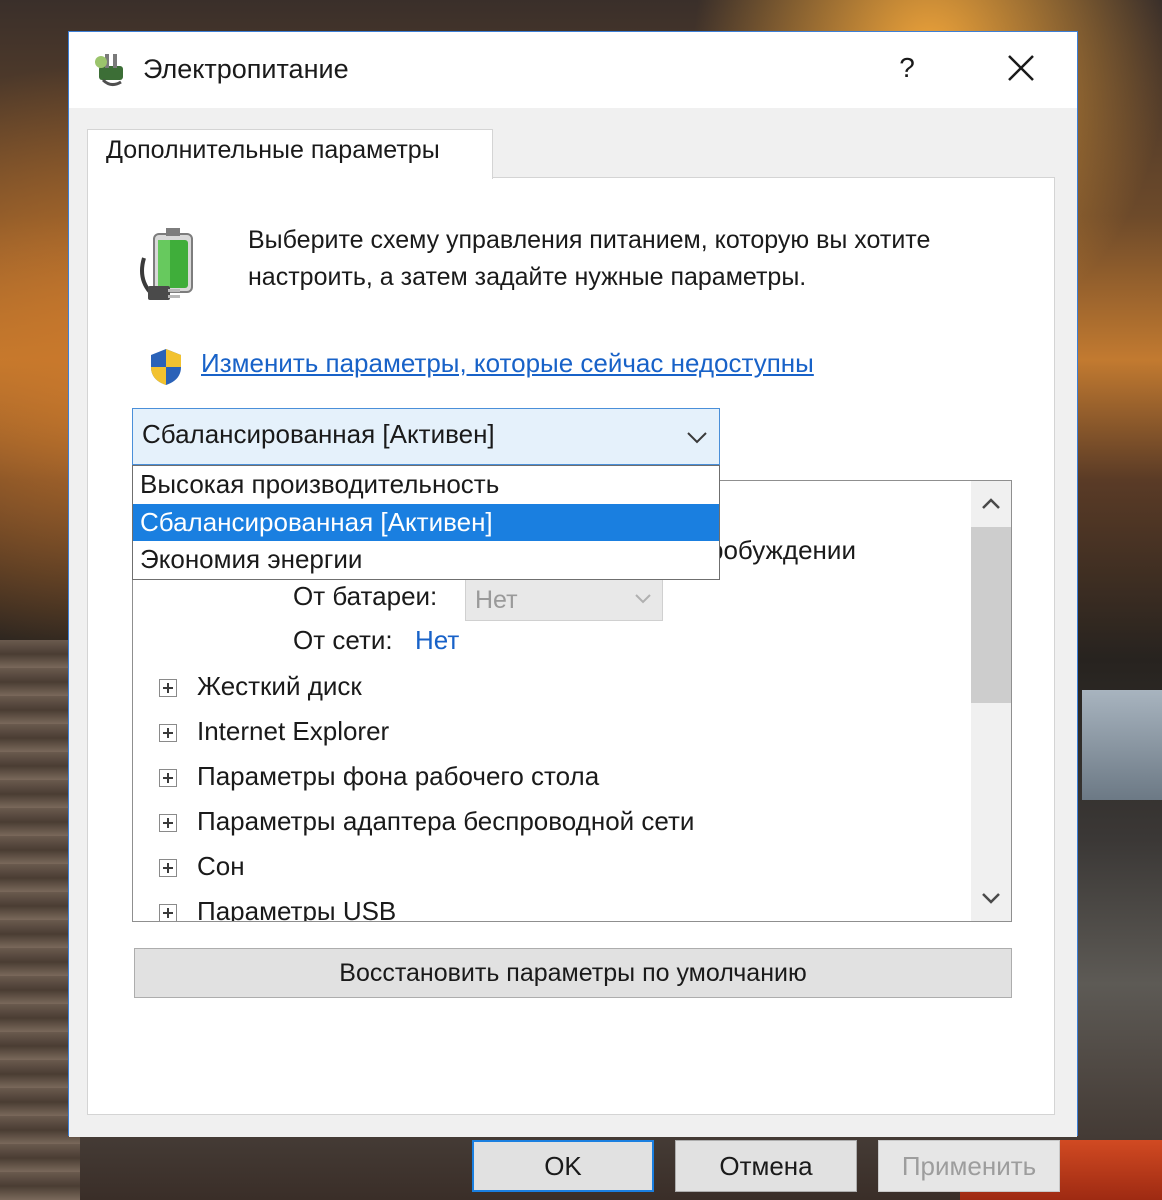 The width and height of the screenshot is (1162, 1200). What do you see at coordinates (496, 600) in the screenshot?
I see `battery-value: Нет` at bounding box center [496, 600].